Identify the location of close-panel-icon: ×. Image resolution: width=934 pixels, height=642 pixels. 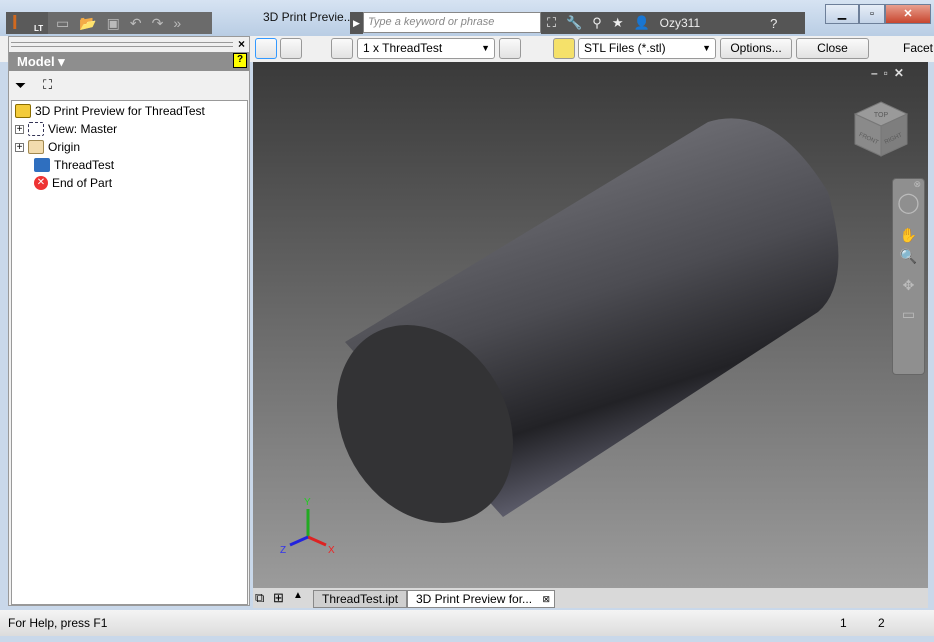
(241, 44).